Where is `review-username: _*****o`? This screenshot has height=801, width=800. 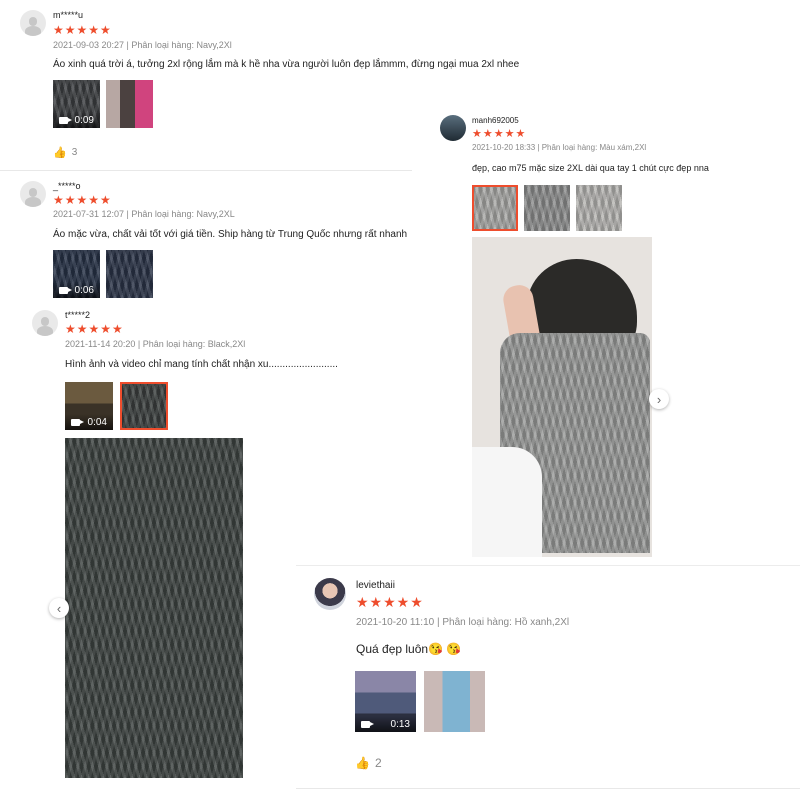
review-username: _*****o is located at coordinates (67, 186).